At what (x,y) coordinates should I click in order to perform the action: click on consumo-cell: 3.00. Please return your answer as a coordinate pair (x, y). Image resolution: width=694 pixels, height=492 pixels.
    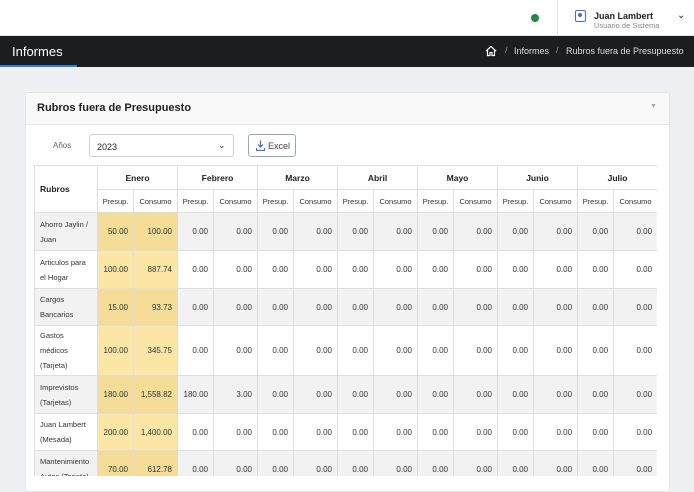
    Looking at the image, I should click on (235, 394).